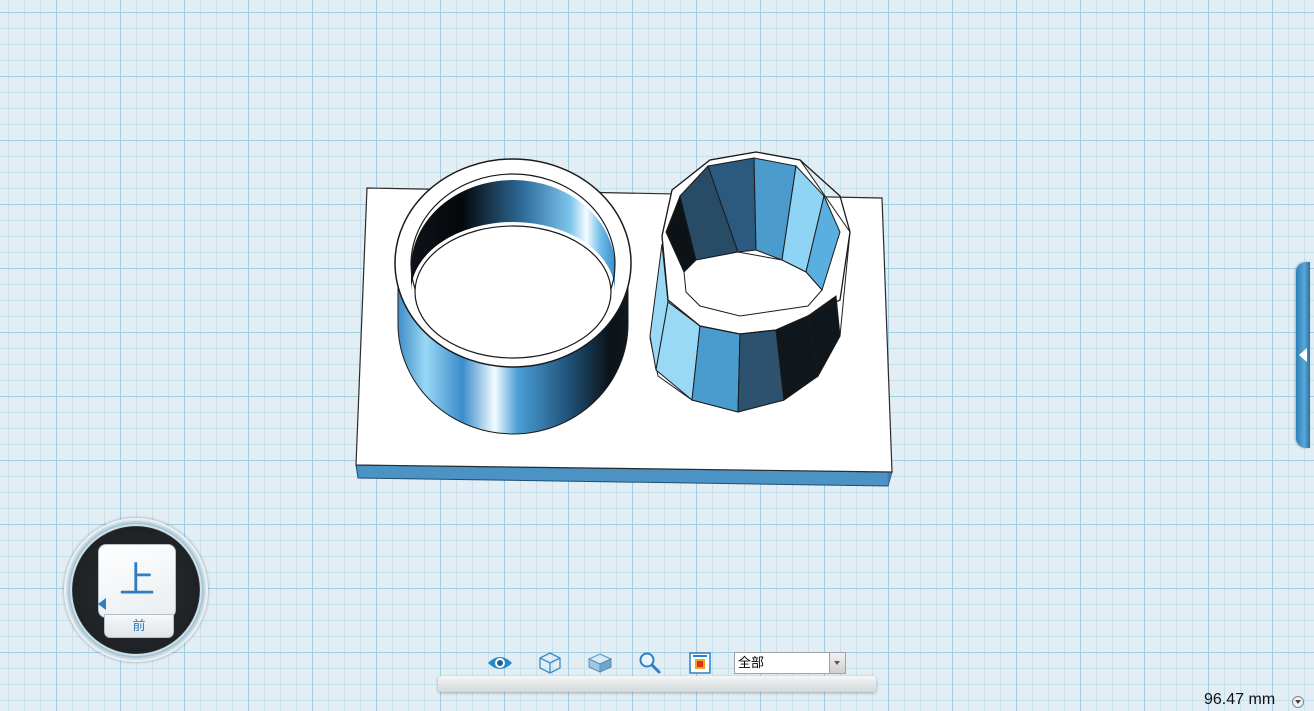 The image size is (1314, 711). Describe the element at coordinates (790, 663) in the screenshot. I see `object-filter-select: 全部` at that location.